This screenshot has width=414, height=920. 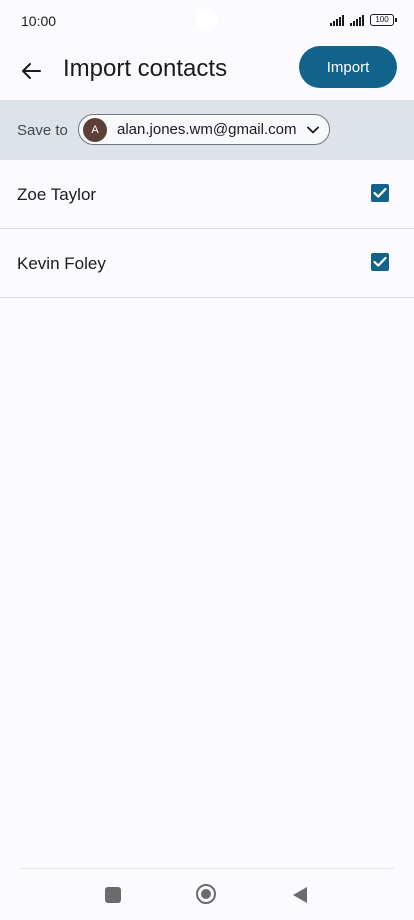 I want to click on recents-square-icon, so click(x=113, y=895).